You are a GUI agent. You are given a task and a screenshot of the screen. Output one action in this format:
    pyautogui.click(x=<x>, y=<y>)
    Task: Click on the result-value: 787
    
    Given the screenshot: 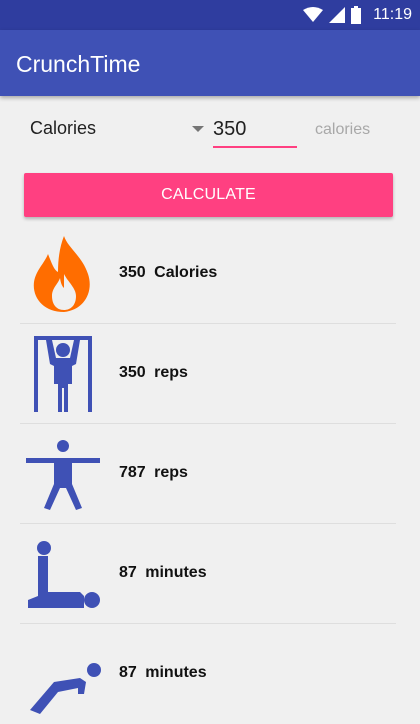 What is the action you would take?
    pyautogui.click(x=132, y=472)
    